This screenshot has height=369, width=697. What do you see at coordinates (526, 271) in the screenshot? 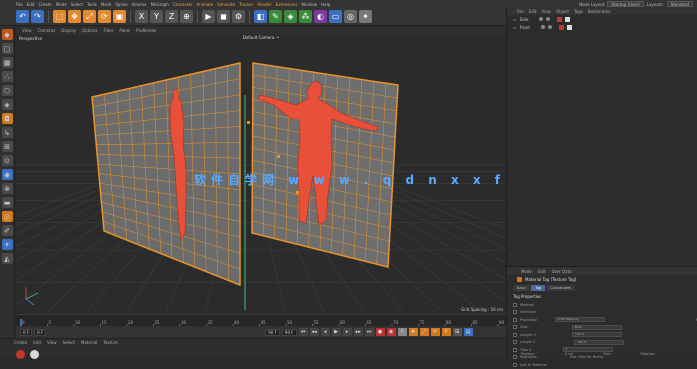
I see `am-menu-mode: Mode` at bounding box center [526, 271].